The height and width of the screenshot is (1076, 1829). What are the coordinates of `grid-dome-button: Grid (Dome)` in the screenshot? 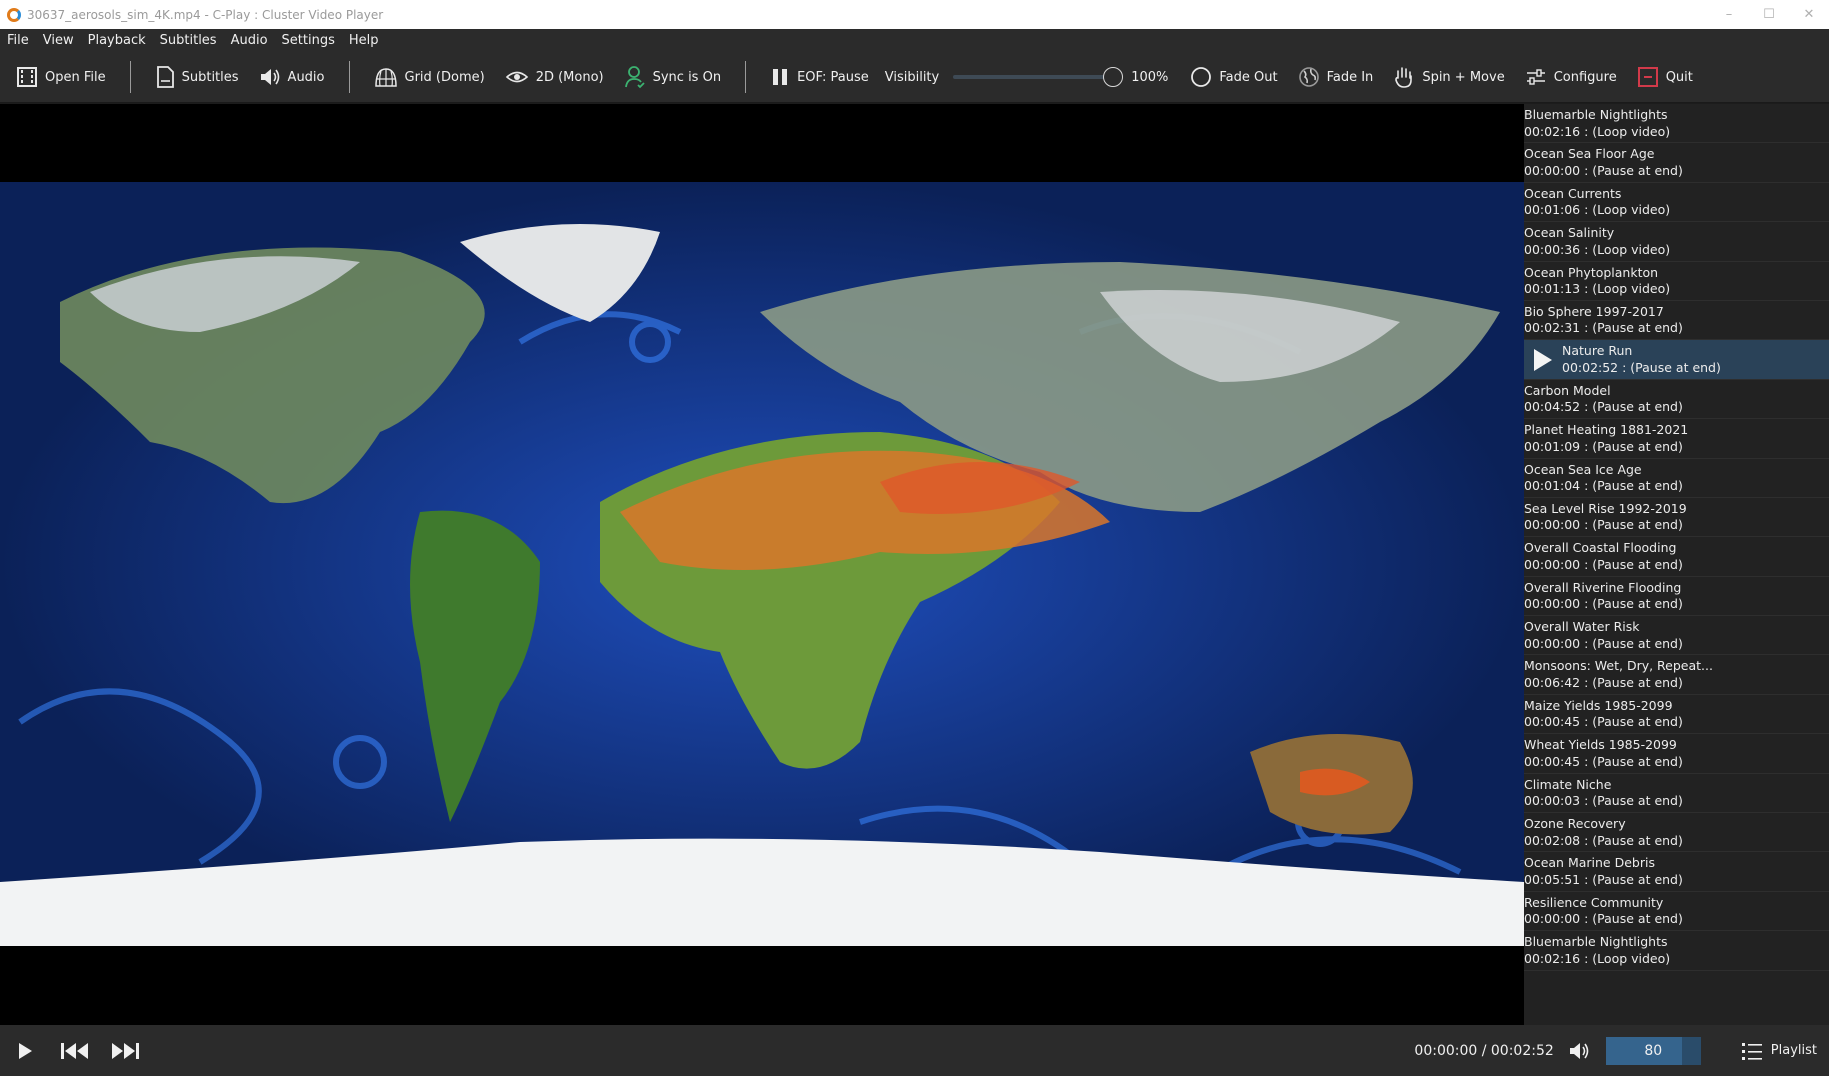 It's located at (429, 77).